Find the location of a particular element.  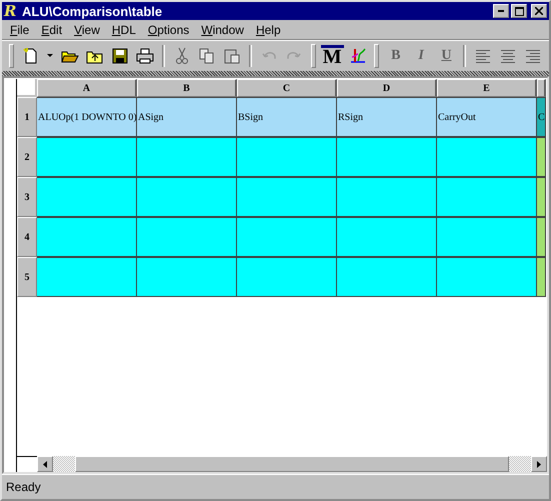

menu-item: Edit is located at coordinates (51, 29).